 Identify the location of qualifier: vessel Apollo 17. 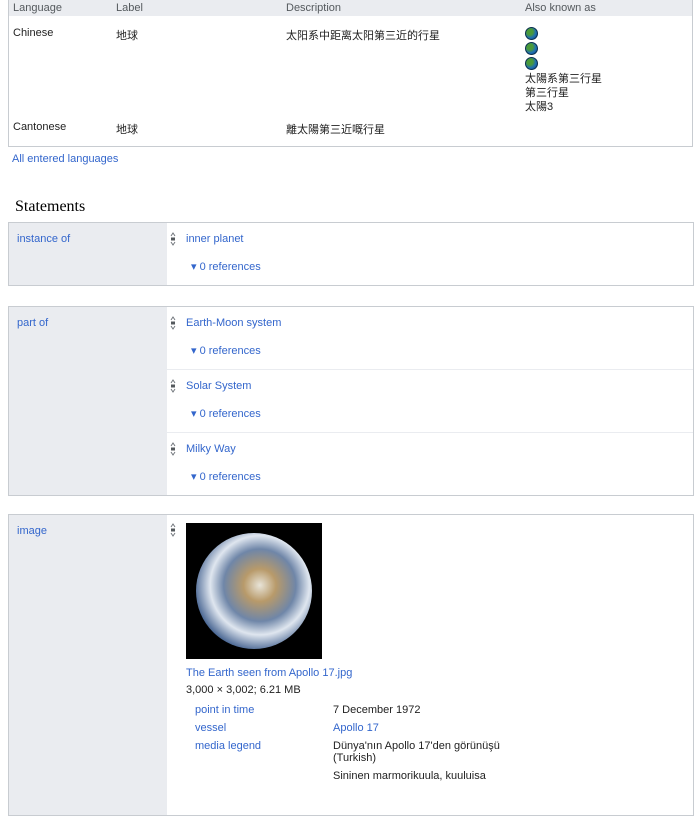
(347, 728).